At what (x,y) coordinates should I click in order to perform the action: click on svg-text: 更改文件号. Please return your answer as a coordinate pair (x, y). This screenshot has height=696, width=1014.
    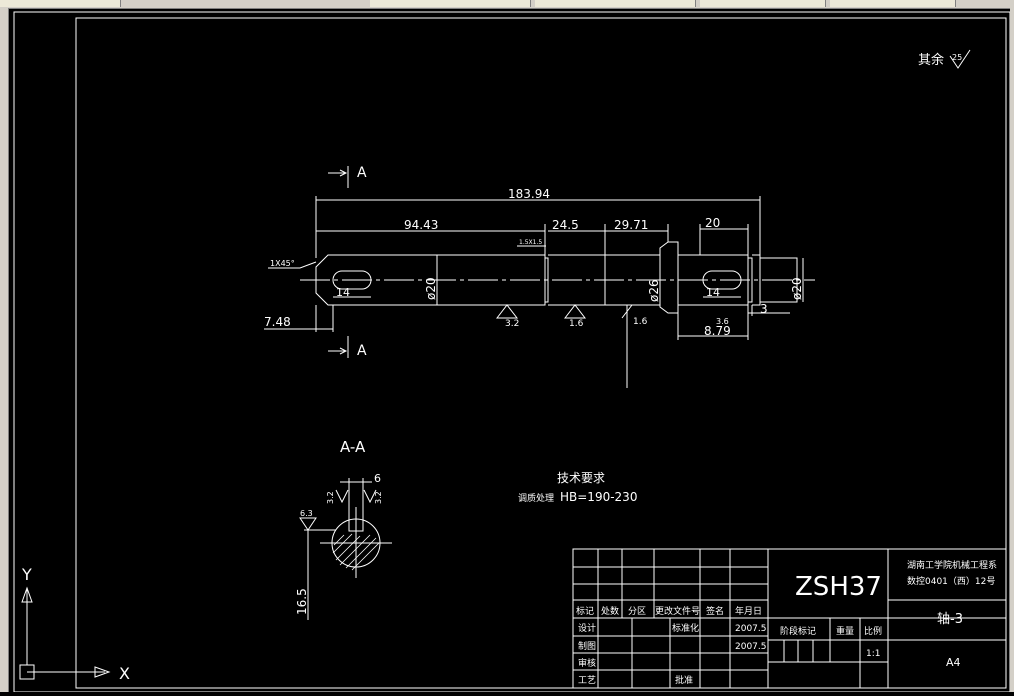
    Looking at the image, I should click on (677, 611).